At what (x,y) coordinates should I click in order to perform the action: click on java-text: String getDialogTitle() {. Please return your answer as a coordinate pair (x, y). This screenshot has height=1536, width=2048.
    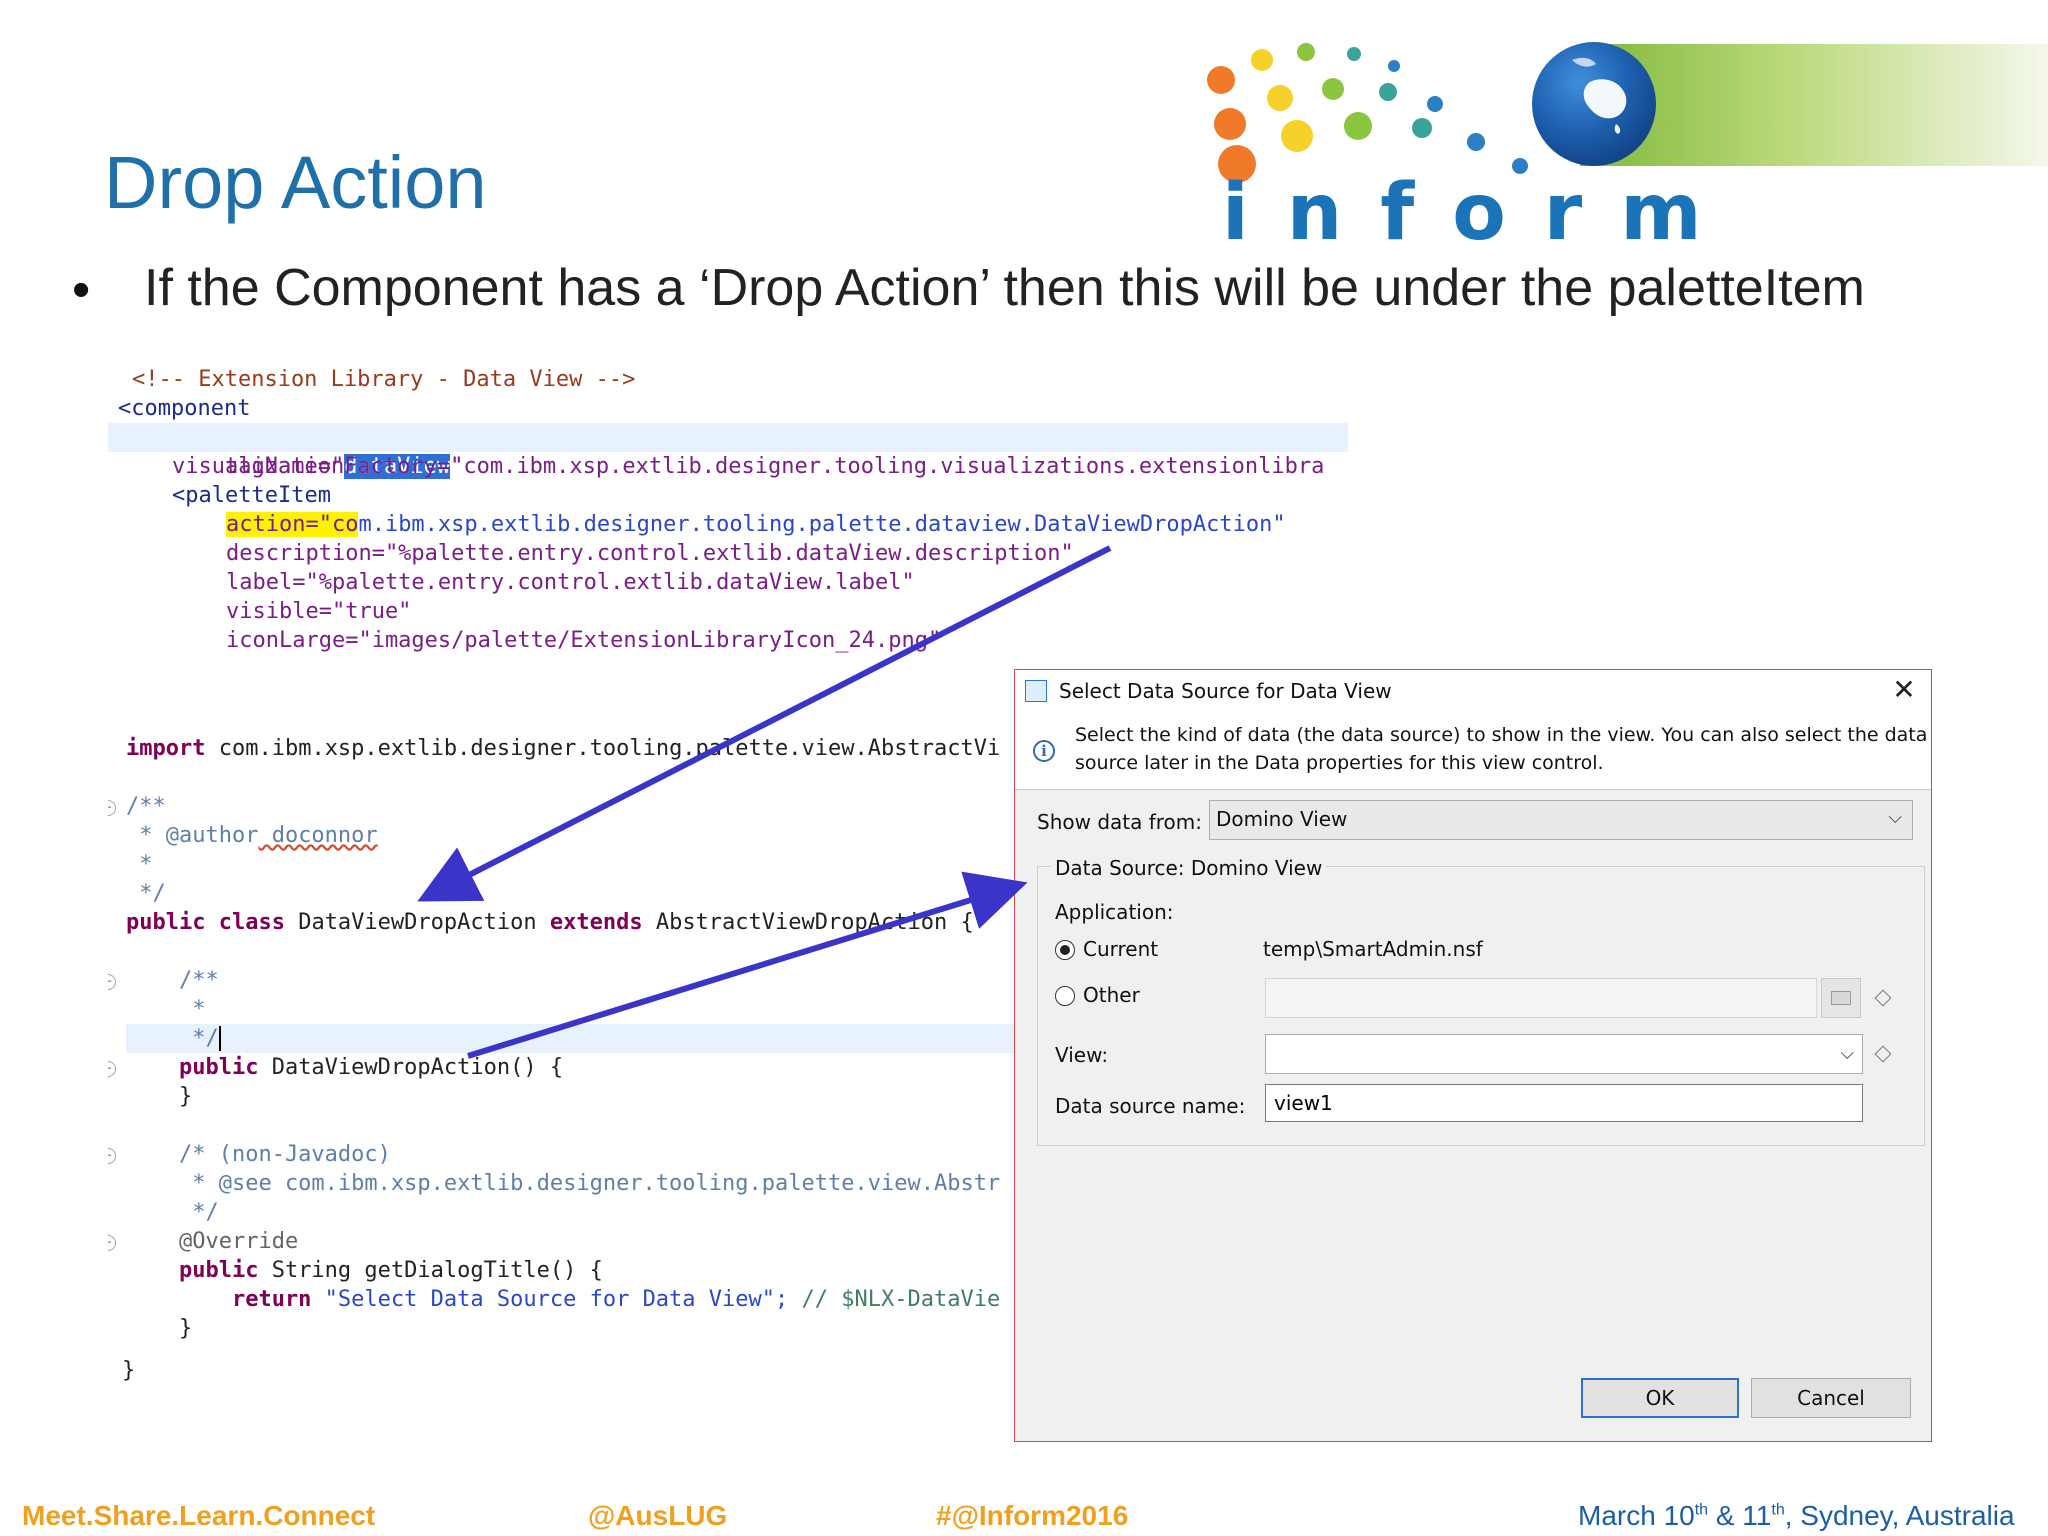
    Looking at the image, I should click on (430, 1270).